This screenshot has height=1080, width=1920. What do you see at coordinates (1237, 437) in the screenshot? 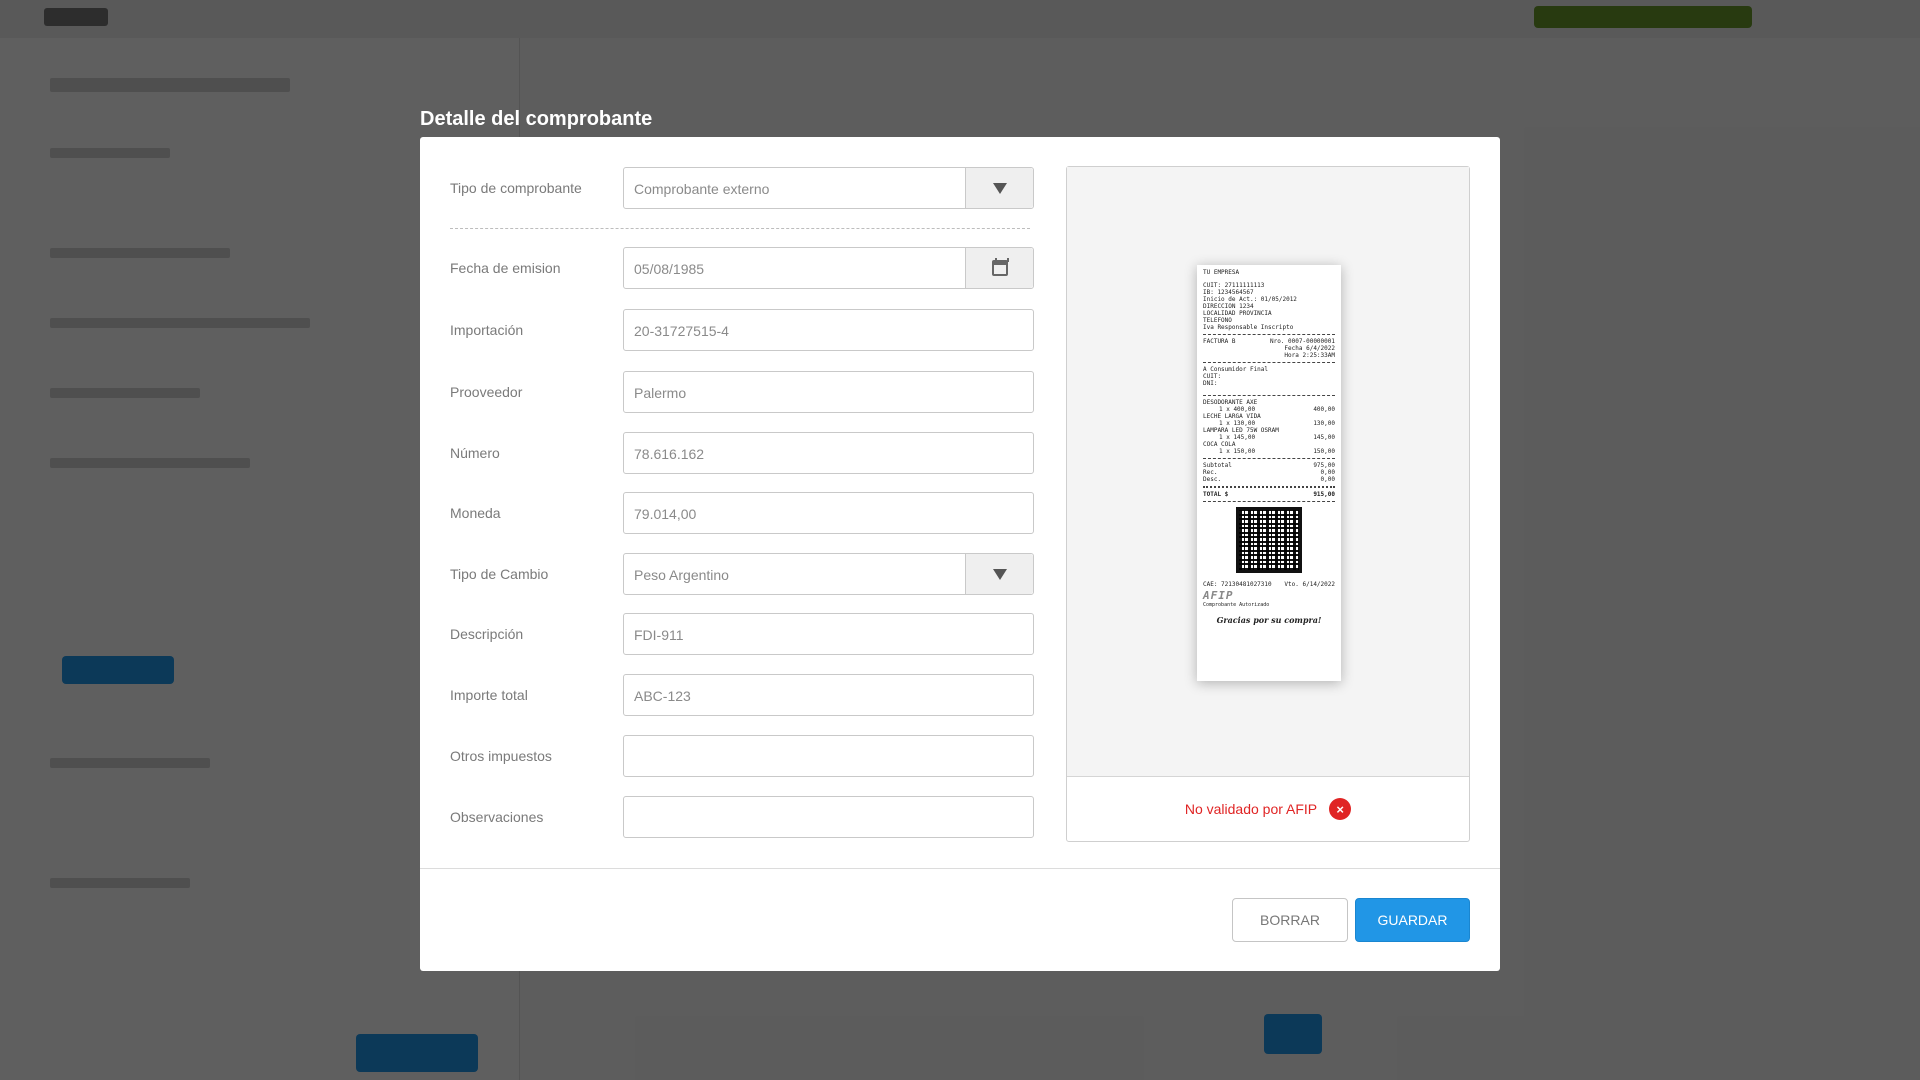
I see `receipt-item-qty: 1 x 145,00` at bounding box center [1237, 437].